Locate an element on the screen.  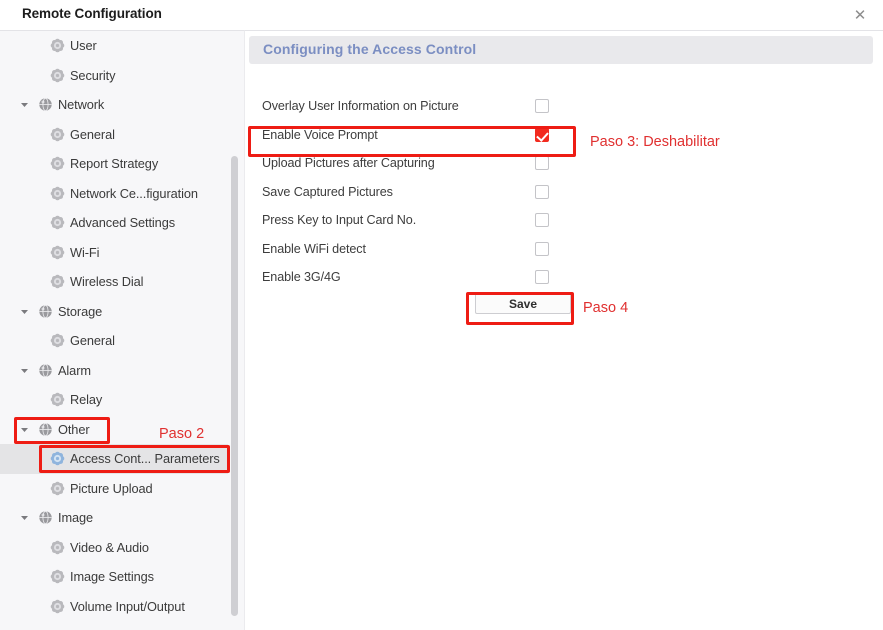
sidebar-item-label: Report Strategy is located at coordinates (114, 164).